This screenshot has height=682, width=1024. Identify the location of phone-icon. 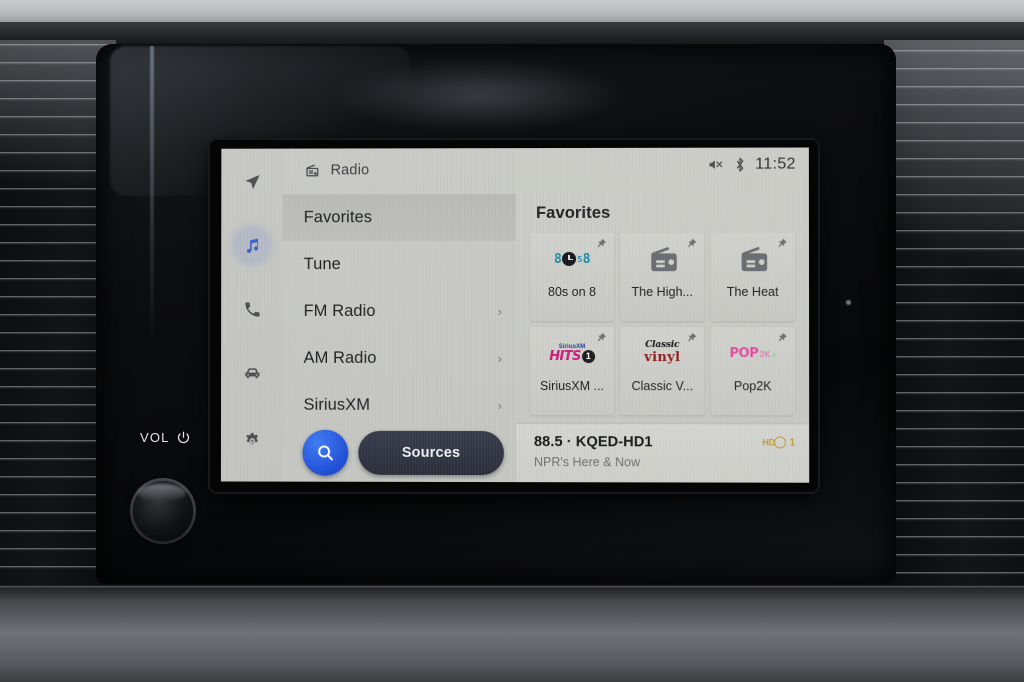
(252, 309).